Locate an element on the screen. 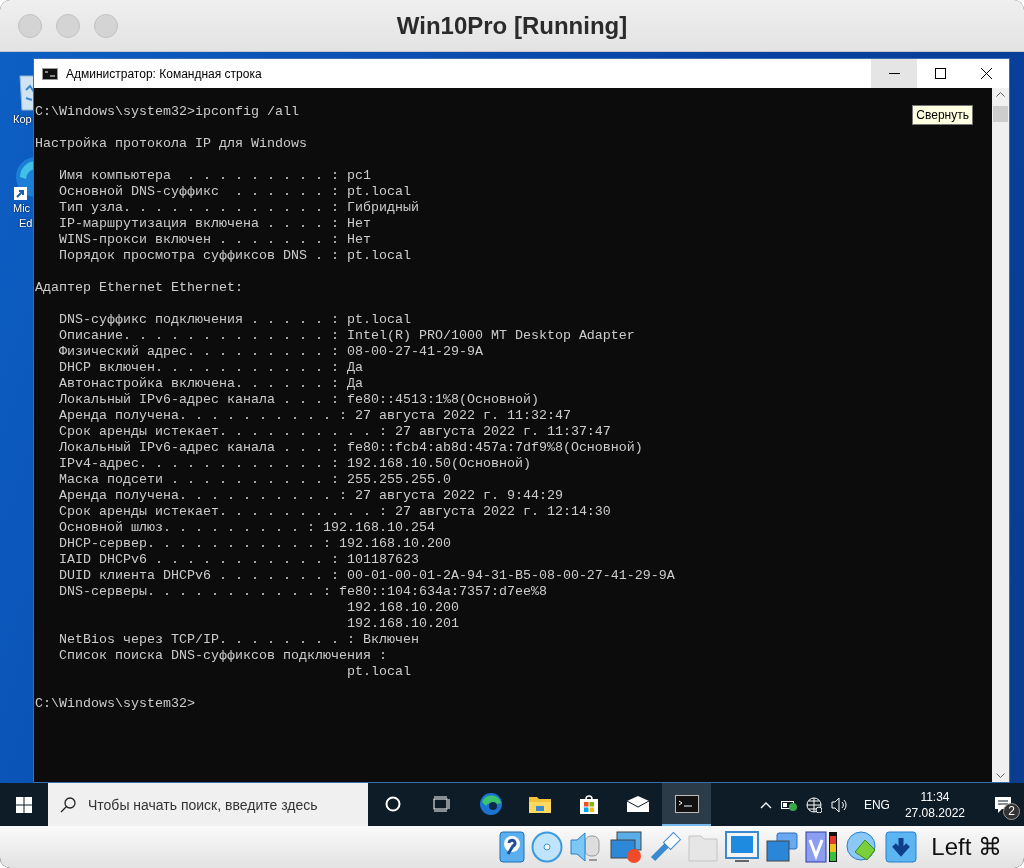  minimize-icon is located at coordinates (894, 73).